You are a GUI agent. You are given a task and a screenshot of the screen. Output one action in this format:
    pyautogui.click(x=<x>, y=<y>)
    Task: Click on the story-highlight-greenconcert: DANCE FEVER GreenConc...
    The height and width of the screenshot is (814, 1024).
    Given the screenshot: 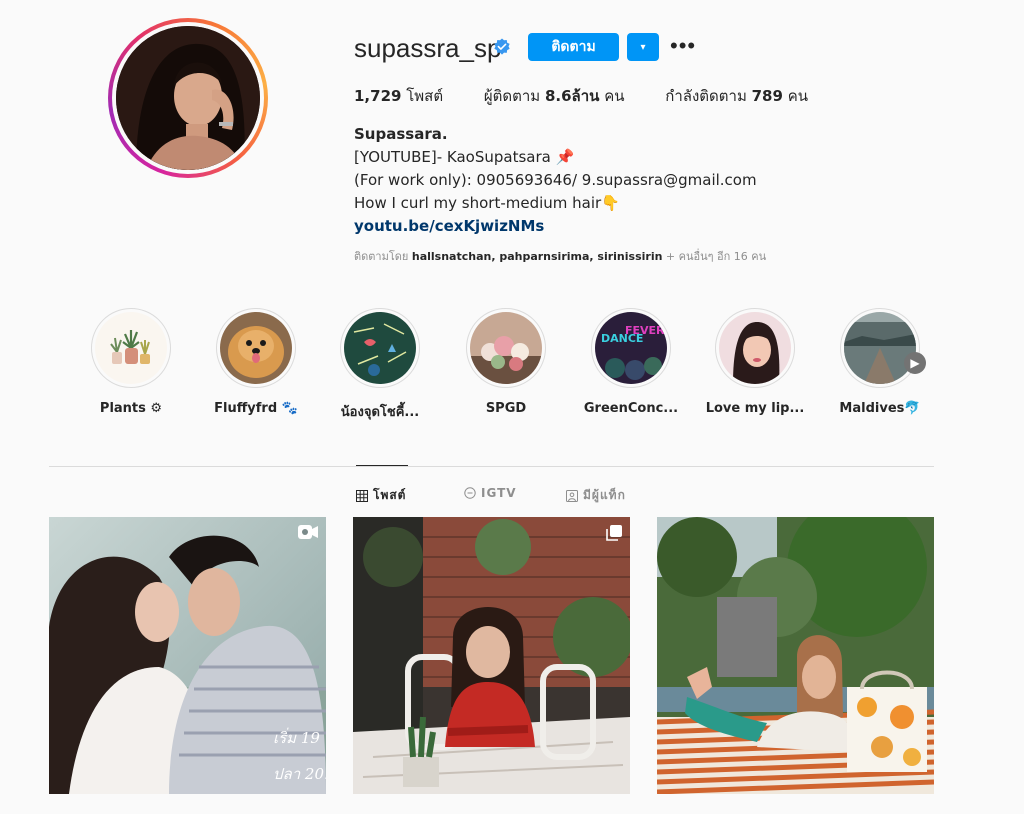 What is the action you would take?
    pyautogui.click(x=631, y=362)
    